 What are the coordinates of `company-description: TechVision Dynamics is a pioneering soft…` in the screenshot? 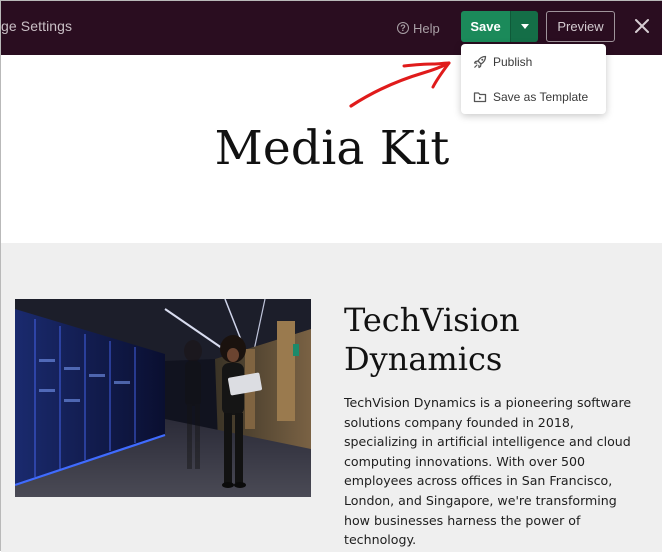 It's located at (488, 471).